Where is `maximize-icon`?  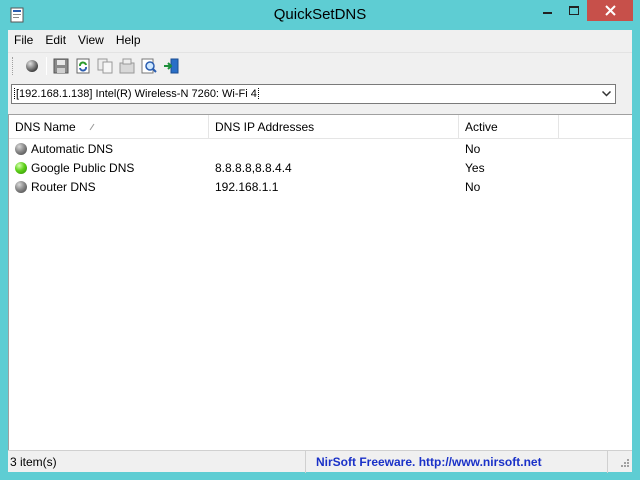 maximize-icon is located at coordinates (574, 10).